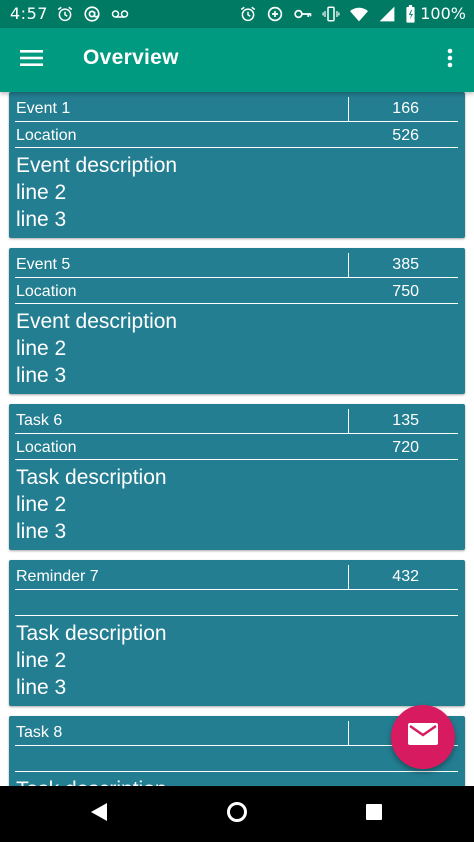 This screenshot has width=474, height=842. I want to click on at-sign-icon, so click(92, 14).